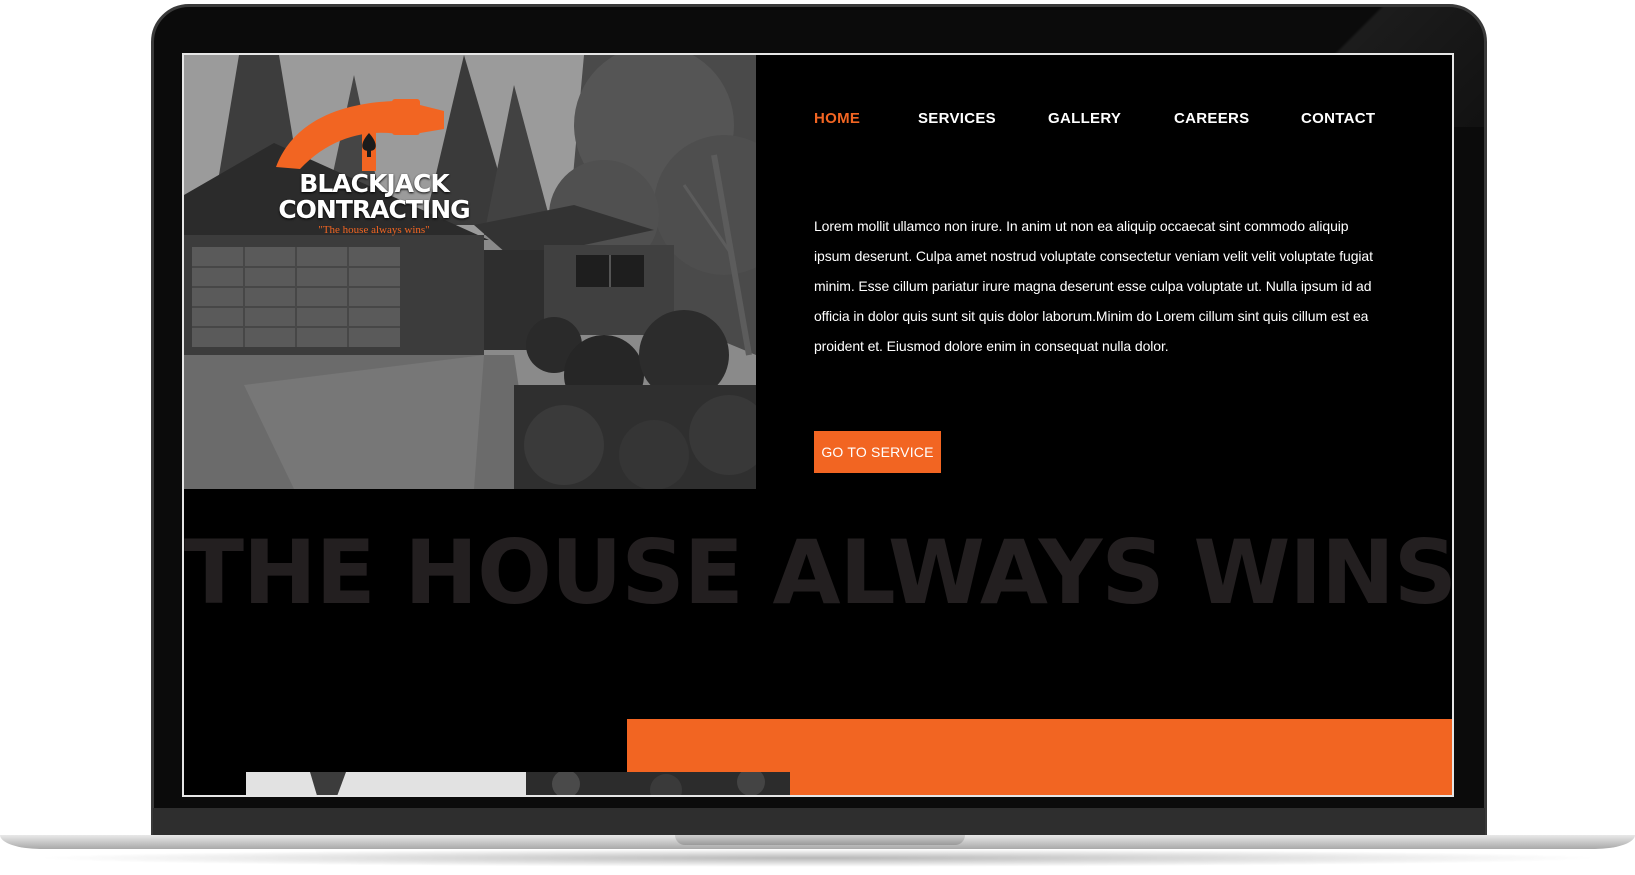 The image size is (1635, 875). What do you see at coordinates (1111, 118) in the screenshot?
I see `nav-item-gallery: GALLERY` at bounding box center [1111, 118].